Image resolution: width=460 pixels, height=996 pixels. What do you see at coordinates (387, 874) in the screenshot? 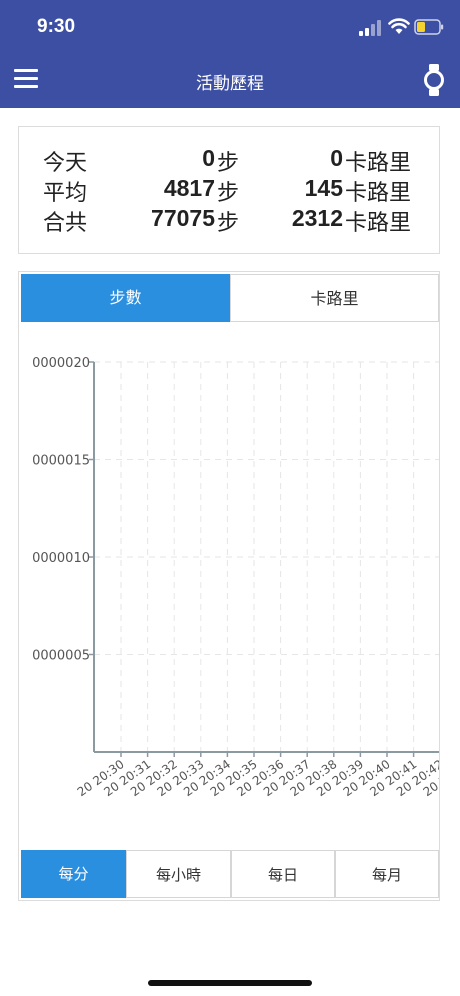
I see `tab-per-month: 每月` at bounding box center [387, 874].